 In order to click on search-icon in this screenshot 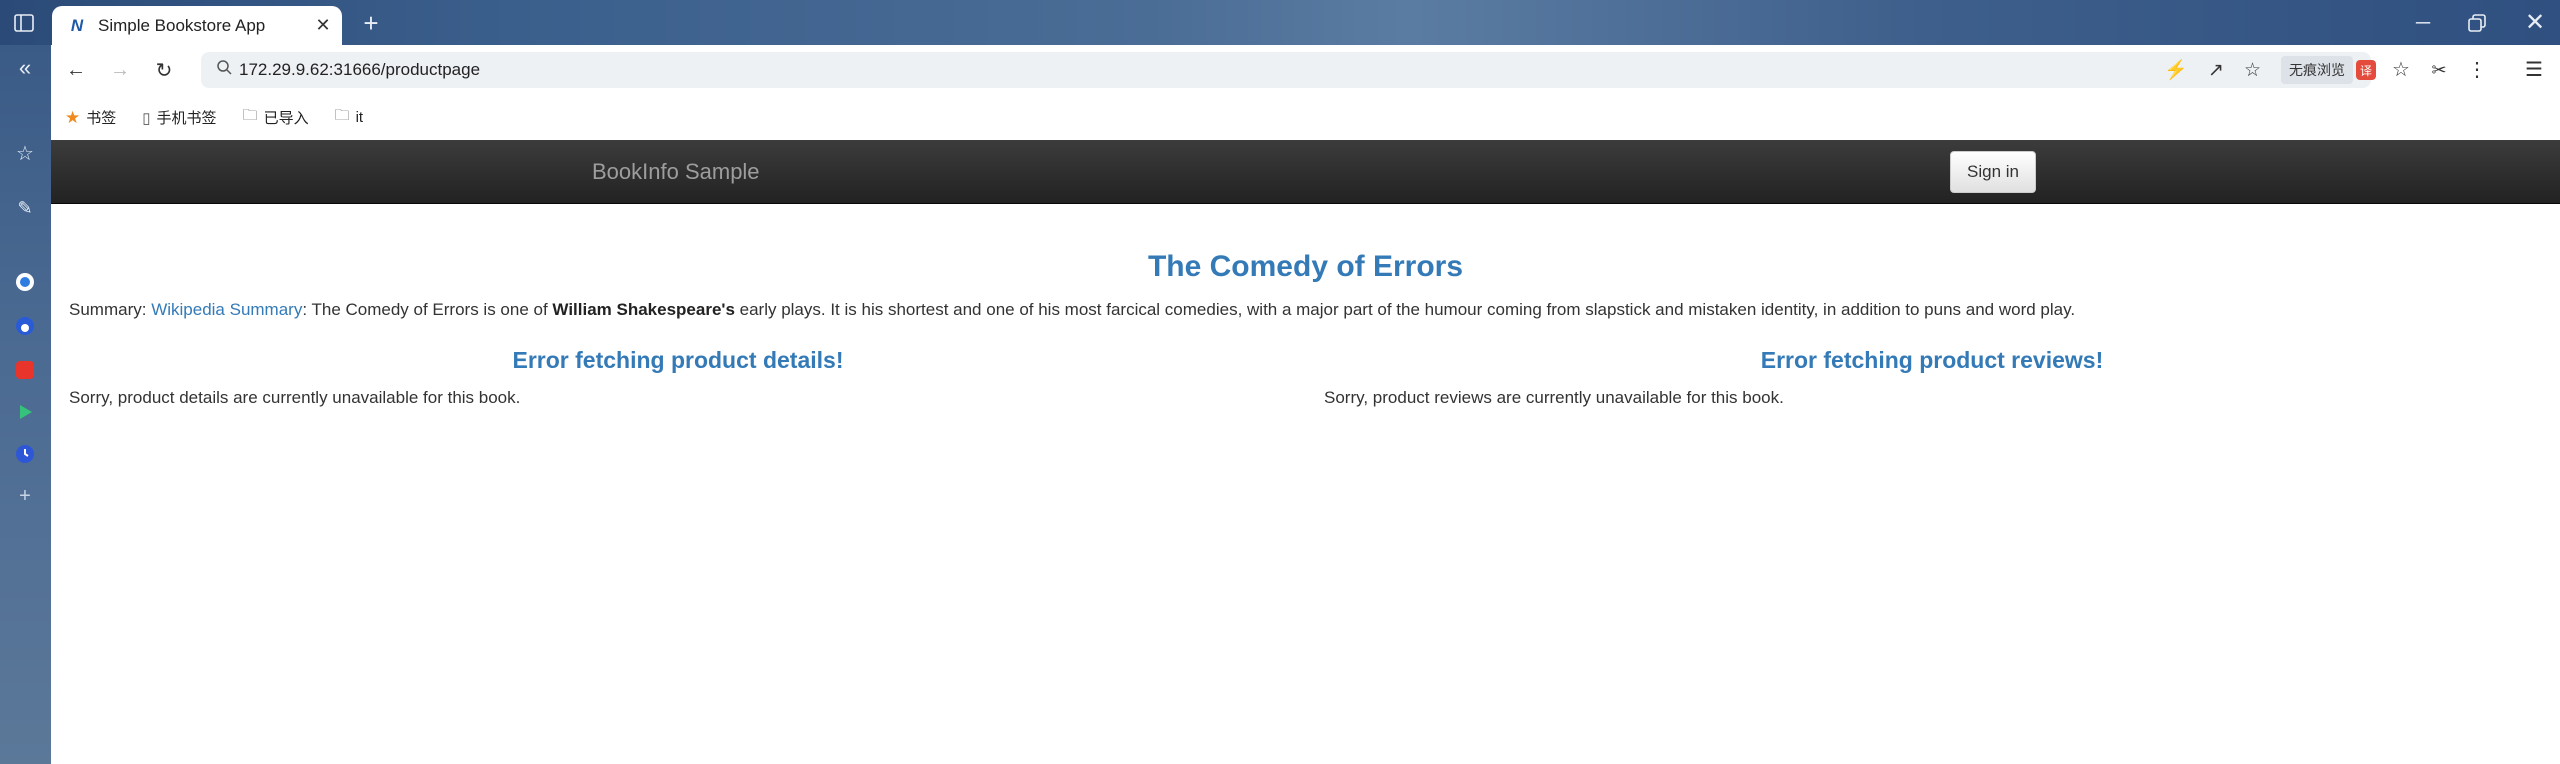, I will do `click(224, 70)`.